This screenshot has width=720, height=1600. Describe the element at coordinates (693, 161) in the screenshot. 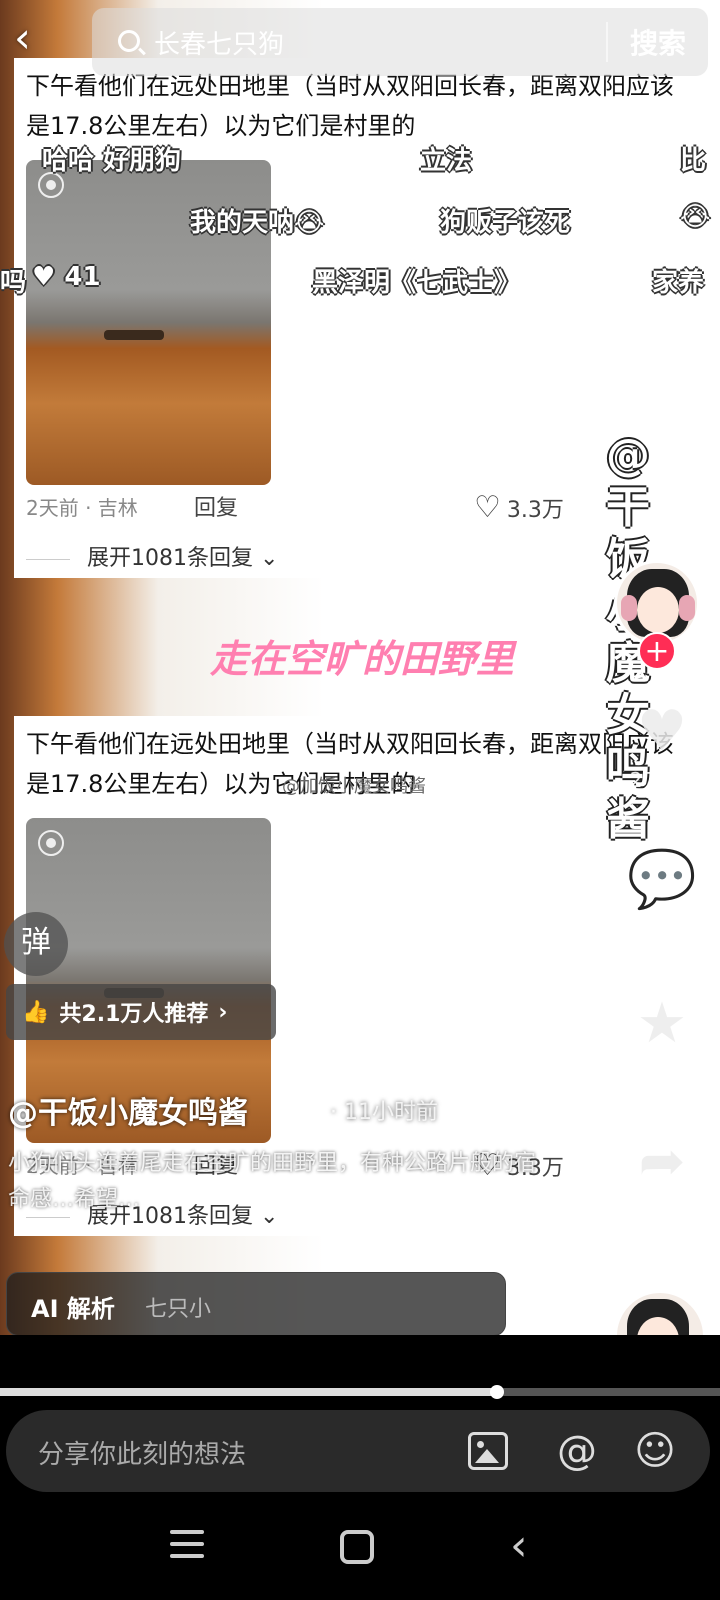

I see `danmaku-comment: 比` at that location.